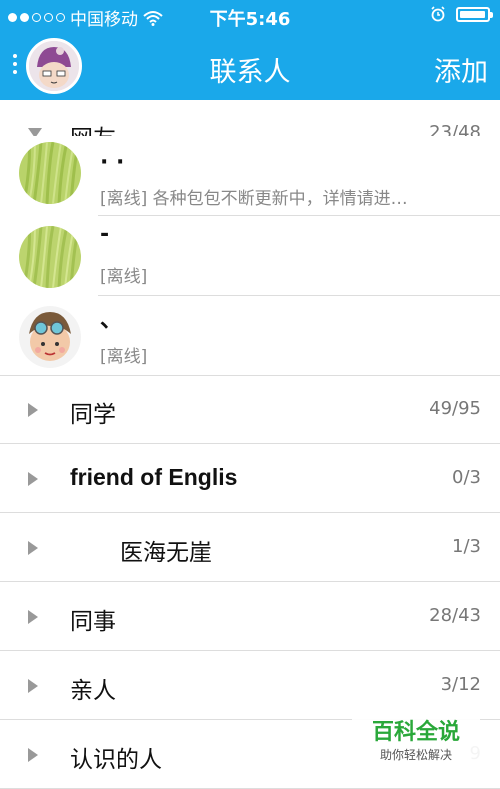 This screenshot has height=789, width=500. Describe the element at coordinates (455, 408) in the screenshot. I see `group-online-count: 49/95` at that location.